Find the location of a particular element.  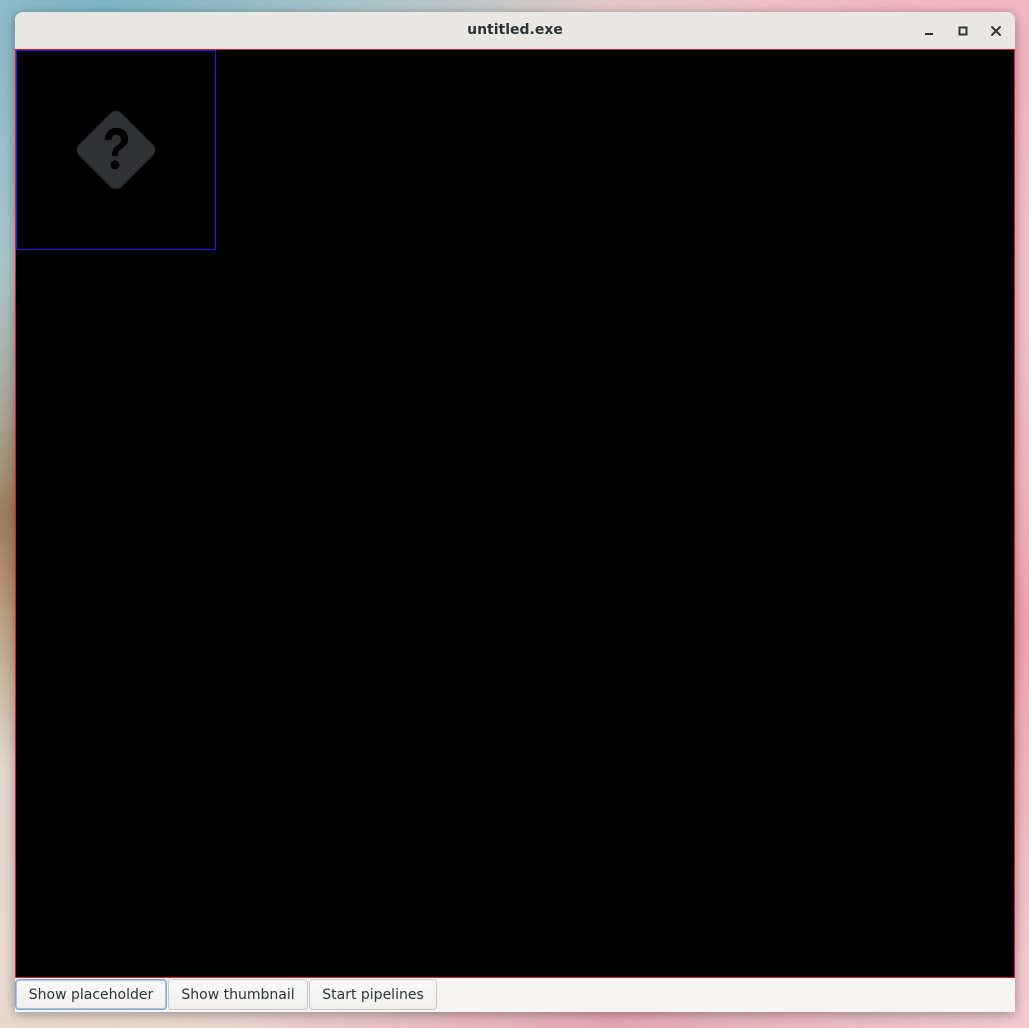

close-icon is located at coordinates (996, 31).